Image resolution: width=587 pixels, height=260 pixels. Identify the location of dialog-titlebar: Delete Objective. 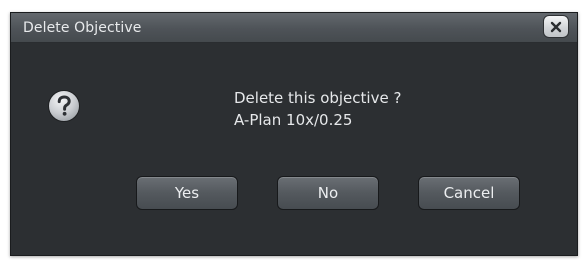
(294, 28).